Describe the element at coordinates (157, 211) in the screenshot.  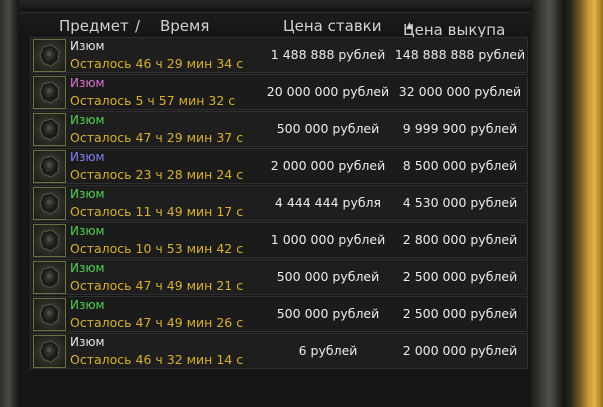
I see `time-remaining: Осталось 11 ч 49 мин 17 с` at that location.